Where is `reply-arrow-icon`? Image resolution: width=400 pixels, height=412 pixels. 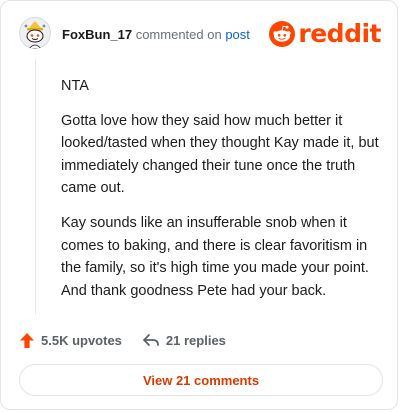 reply-arrow-icon is located at coordinates (151, 340).